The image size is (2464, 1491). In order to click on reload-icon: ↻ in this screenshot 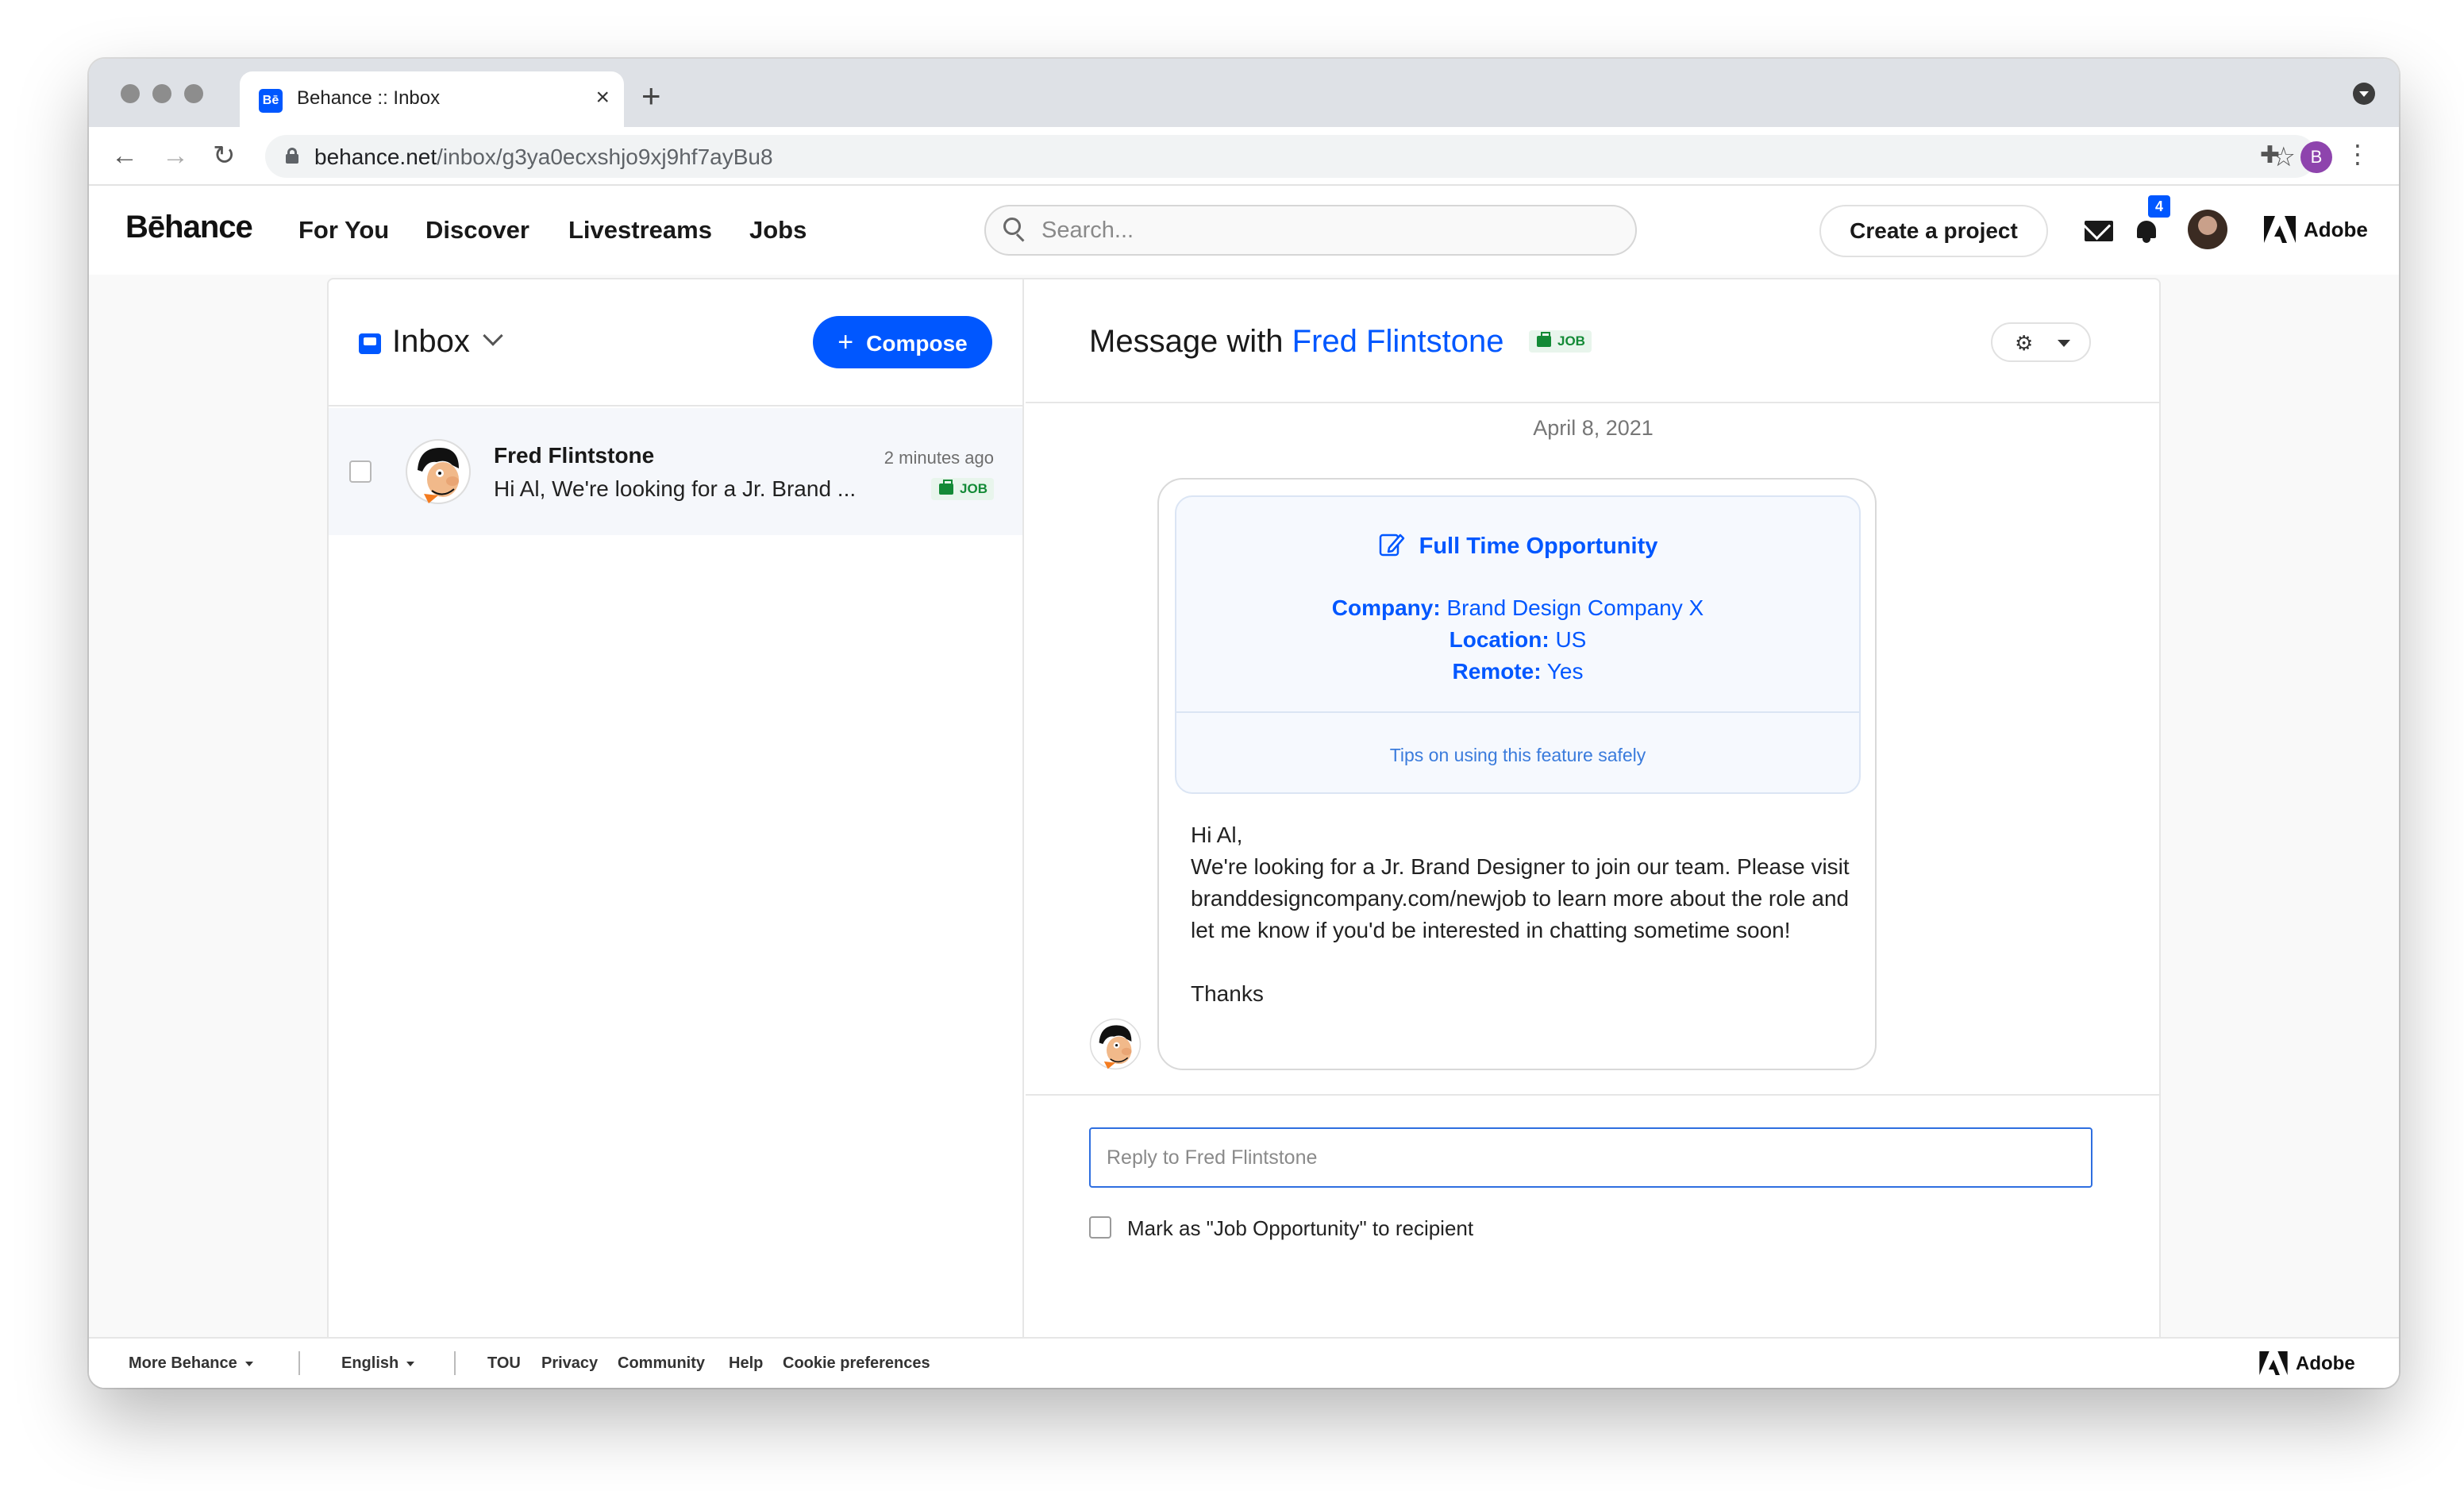, I will do `click(224, 156)`.